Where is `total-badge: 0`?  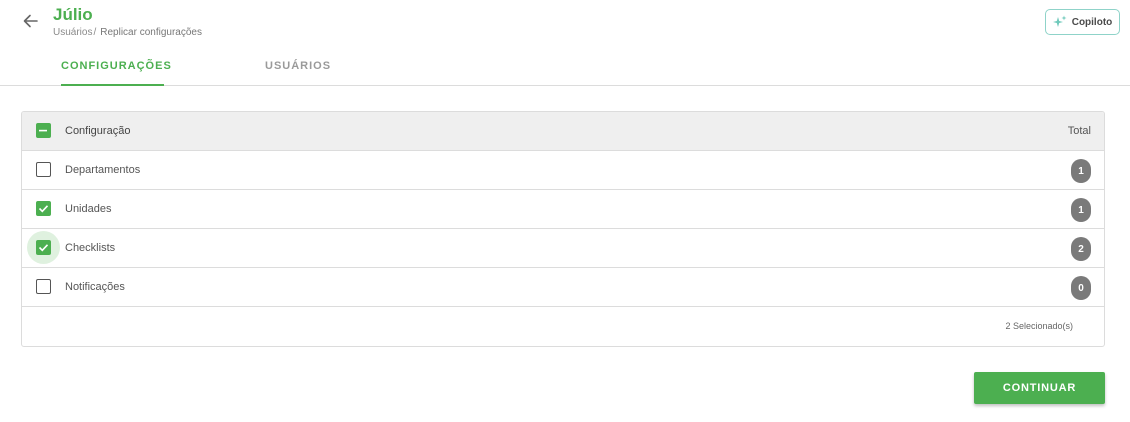
total-badge: 0 is located at coordinates (1081, 288).